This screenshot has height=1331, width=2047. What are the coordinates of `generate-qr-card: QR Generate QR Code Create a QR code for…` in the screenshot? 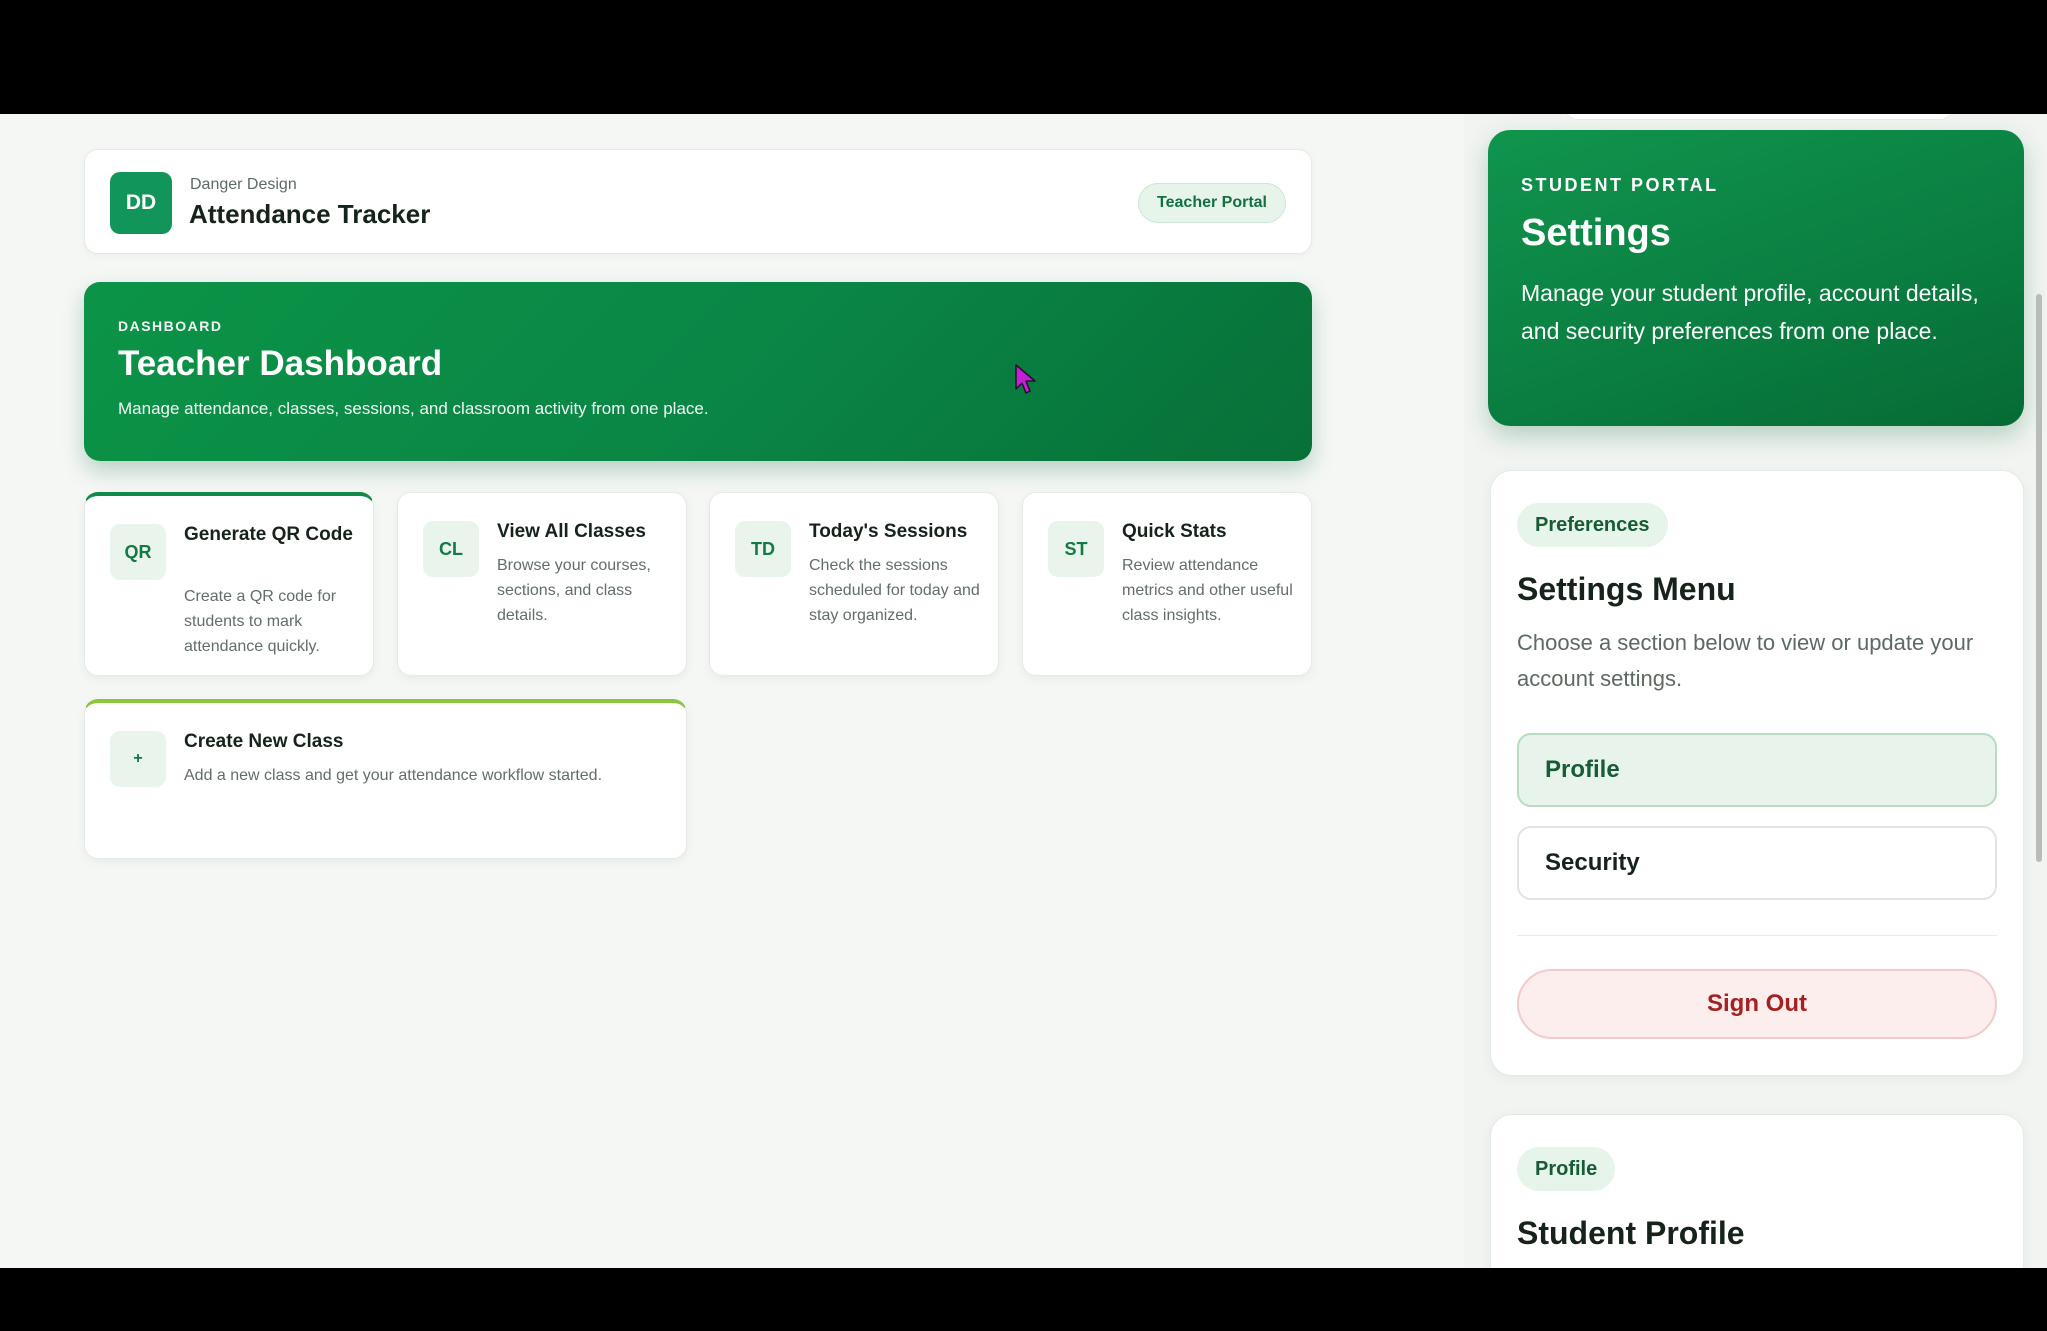 It's located at (229, 584).